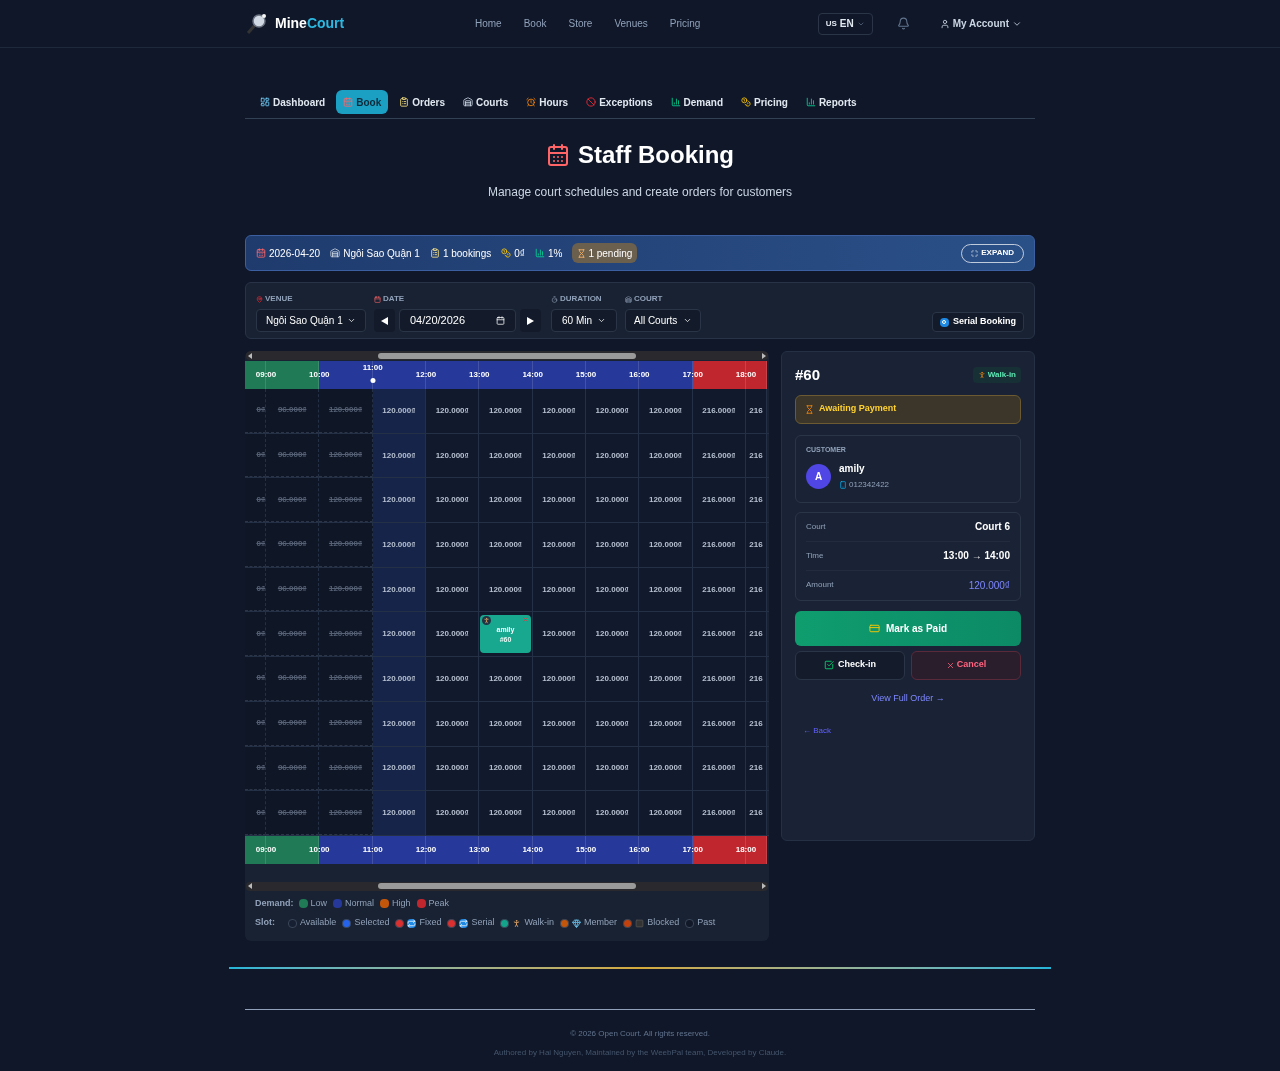 The height and width of the screenshot is (1071, 1280). What do you see at coordinates (457, 320) in the screenshot?
I see `date-field: 04/20/2026` at bounding box center [457, 320].